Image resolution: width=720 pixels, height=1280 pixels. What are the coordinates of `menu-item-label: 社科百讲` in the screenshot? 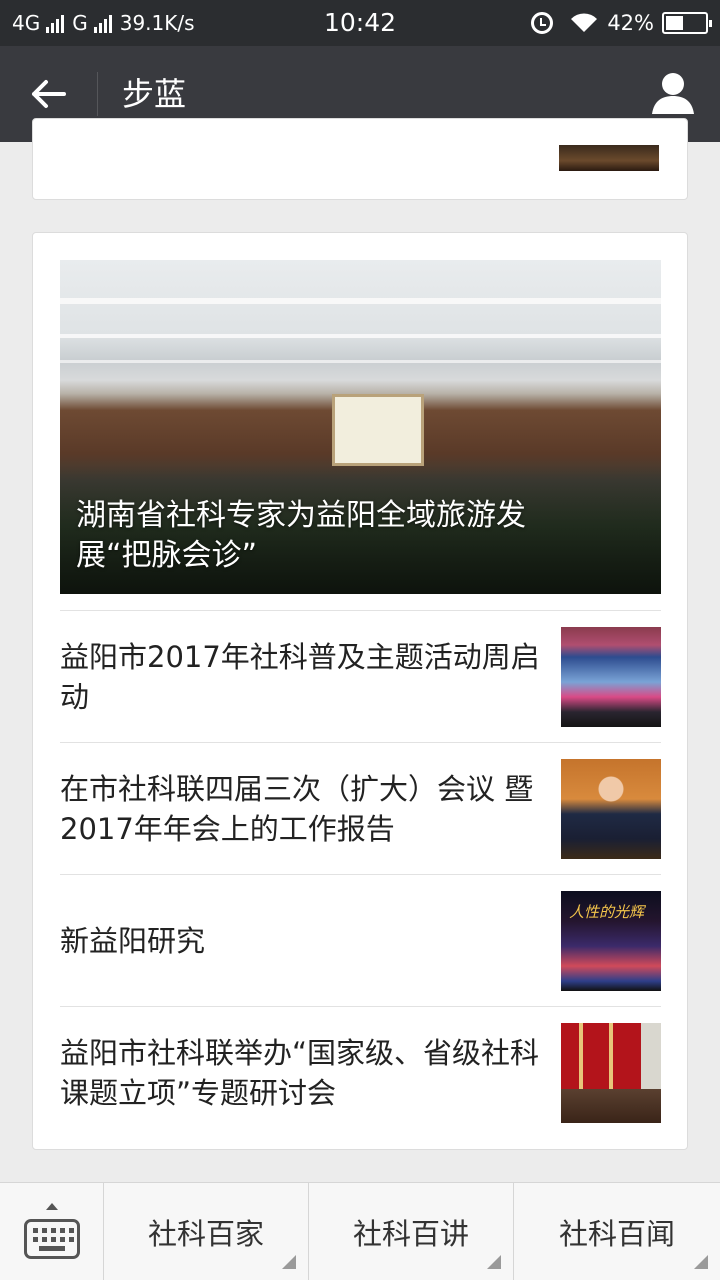 It's located at (410, 1234).